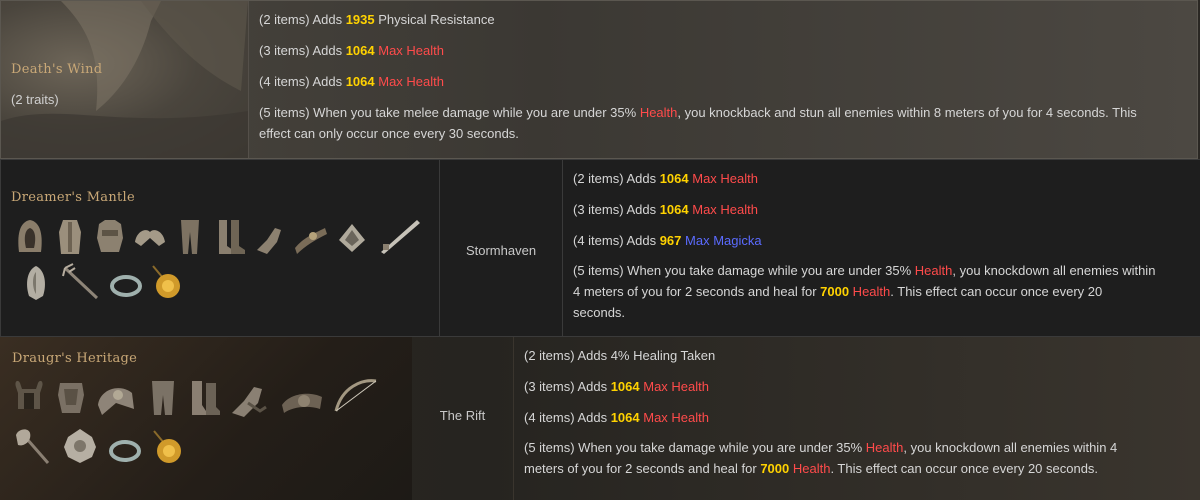 The width and height of the screenshot is (1200, 500). What do you see at coordinates (665, 178) in the screenshot?
I see `bonus-line-2-items: (2 items) Adds 1064 Max Health` at bounding box center [665, 178].